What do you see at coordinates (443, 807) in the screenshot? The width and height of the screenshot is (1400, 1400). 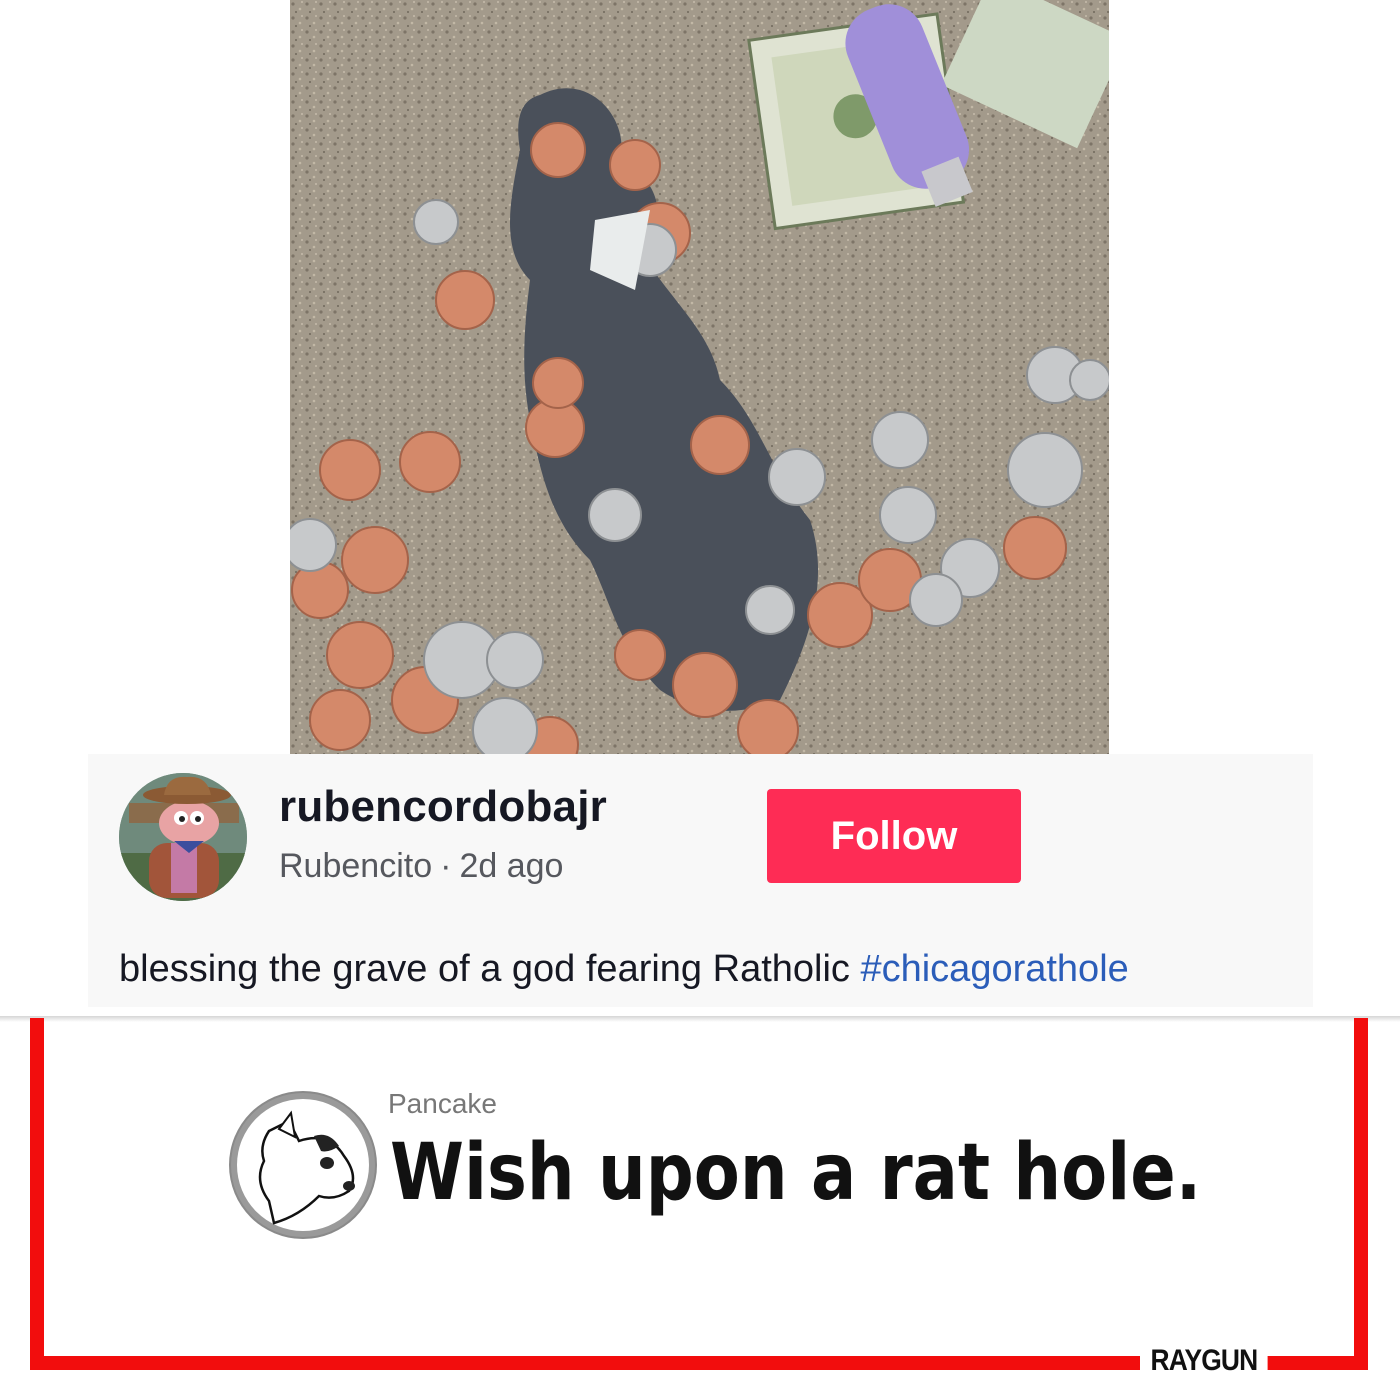 I see `username: rubencordobajr` at bounding box center [443, 807].